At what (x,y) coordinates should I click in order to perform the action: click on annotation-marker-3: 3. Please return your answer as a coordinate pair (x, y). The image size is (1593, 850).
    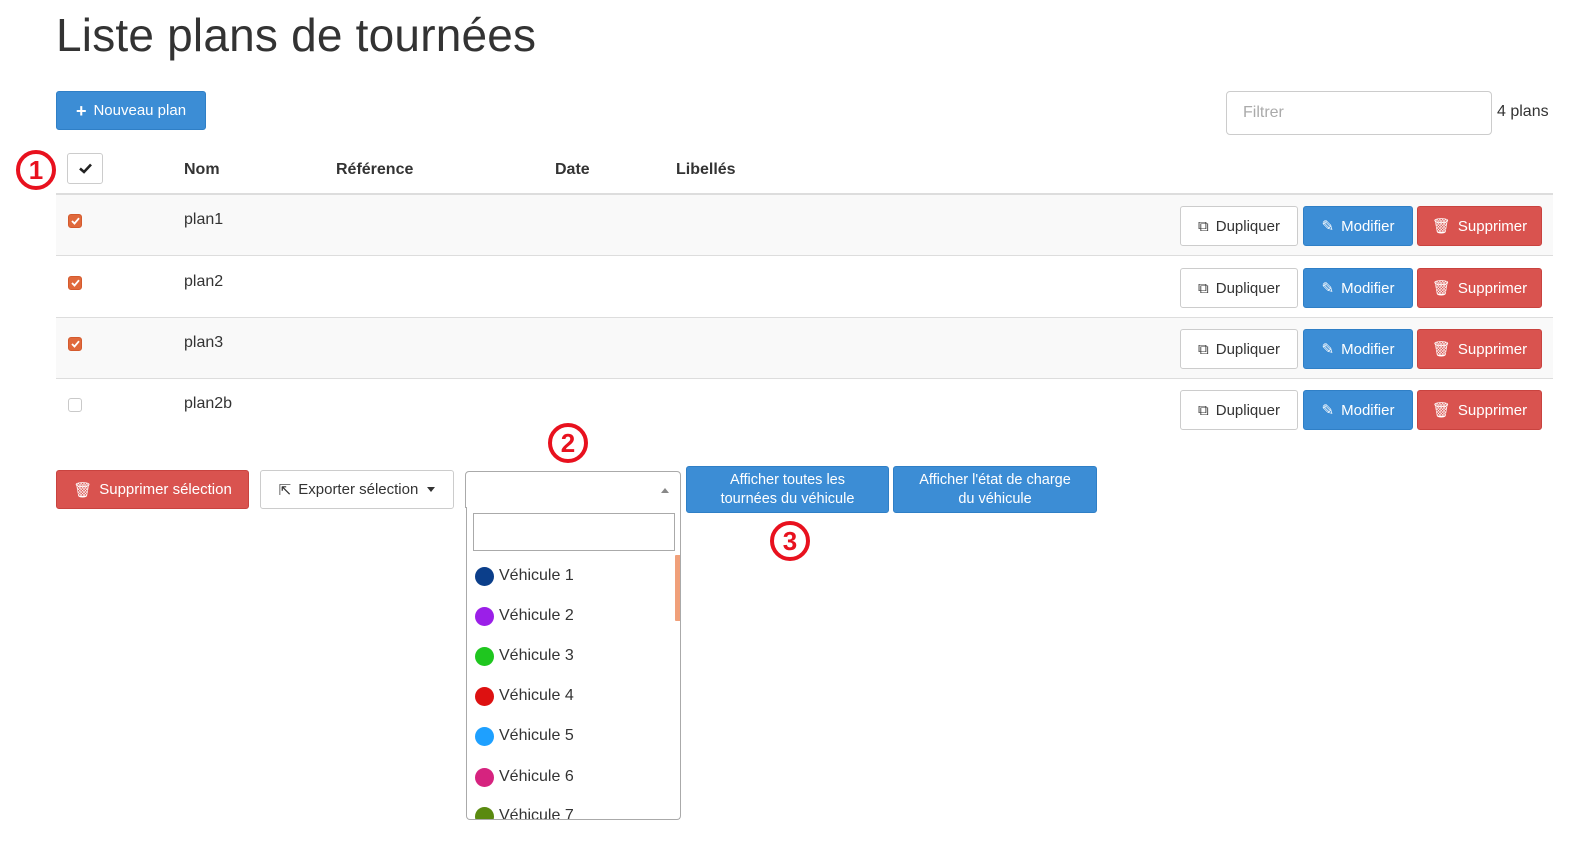
    Looking at the image, I should click on (790, 541).